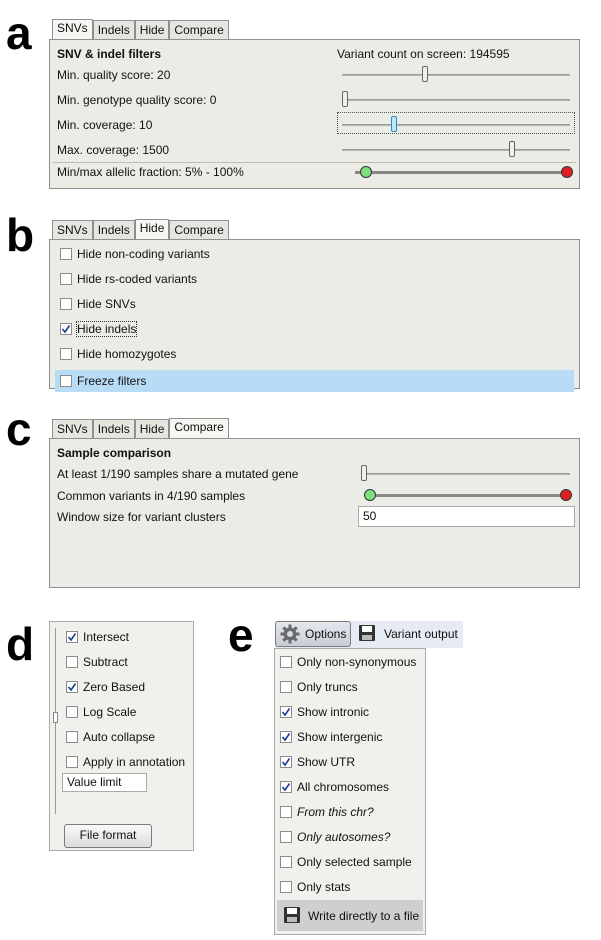  What do you see at coordinates (466, 474) in the screenshot?
I see `shared-gene-slider-track` at bounding box center [466, 474].